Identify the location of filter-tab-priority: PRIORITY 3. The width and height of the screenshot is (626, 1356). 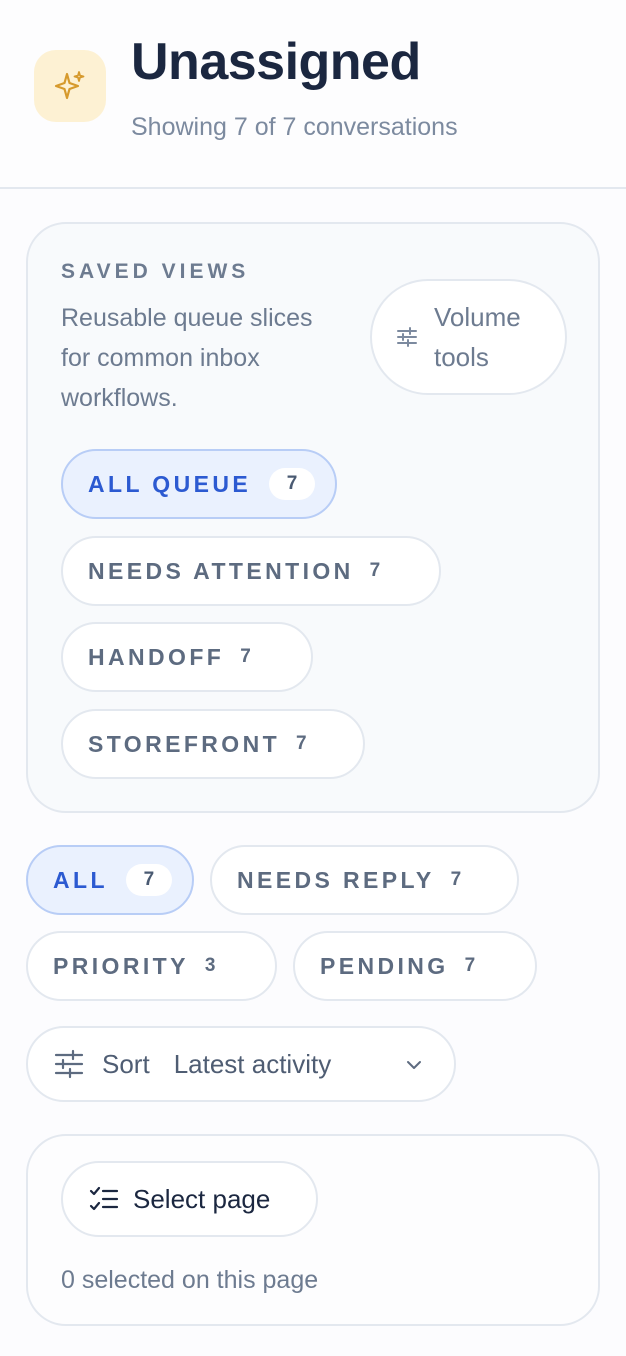
(151, 966).